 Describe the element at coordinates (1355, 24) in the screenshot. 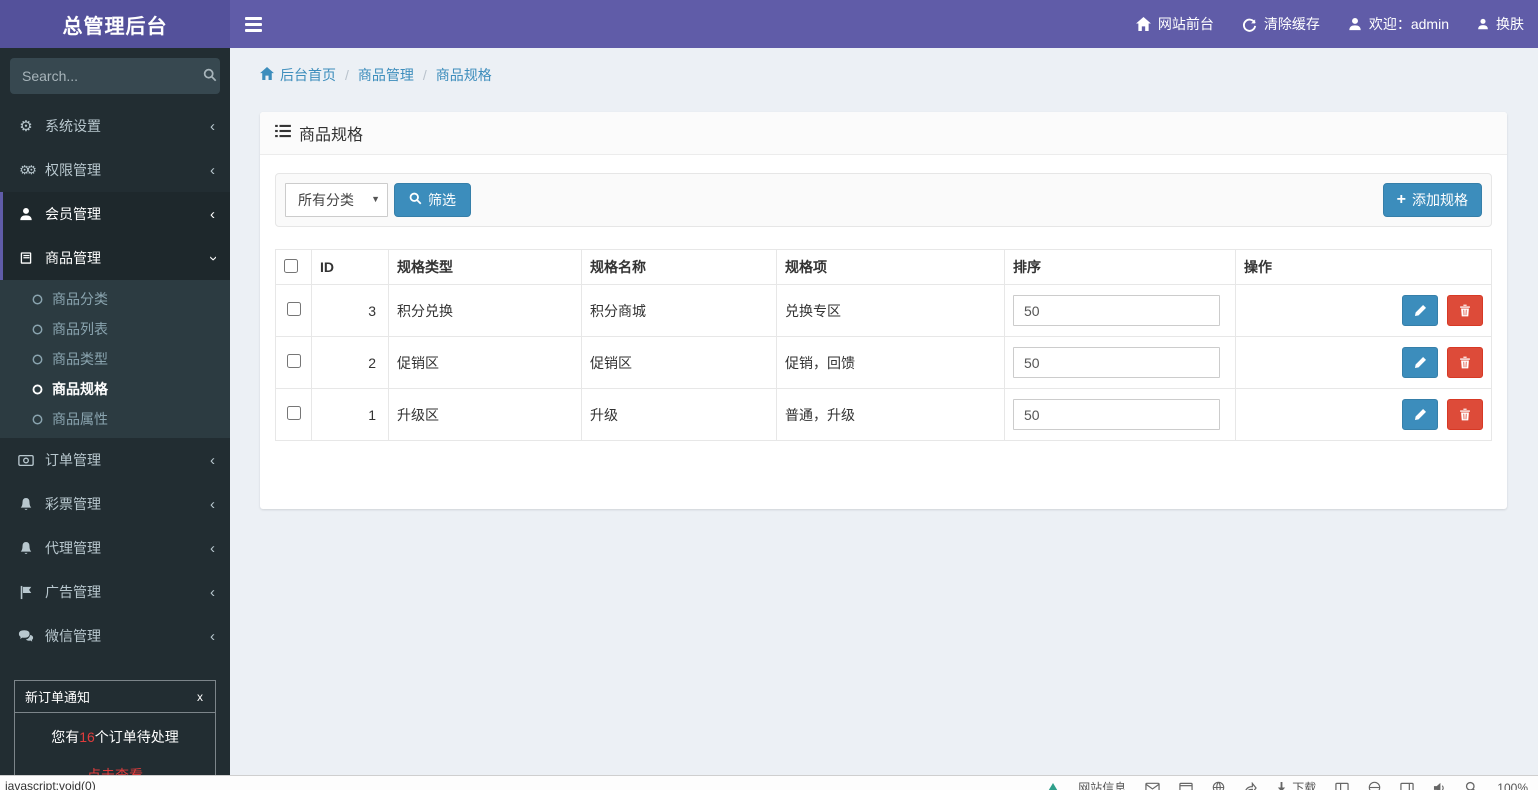

I see `user-icon` at that location.